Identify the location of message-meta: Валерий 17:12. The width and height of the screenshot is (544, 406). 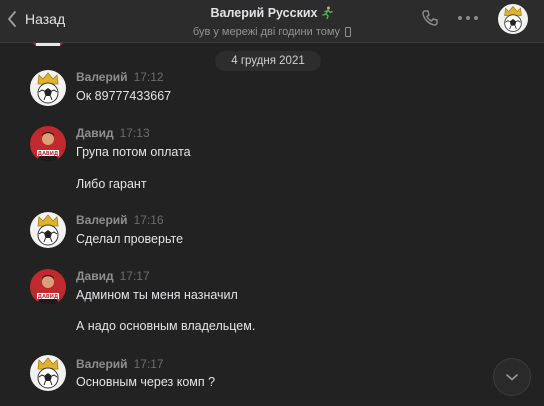
(120, 77).